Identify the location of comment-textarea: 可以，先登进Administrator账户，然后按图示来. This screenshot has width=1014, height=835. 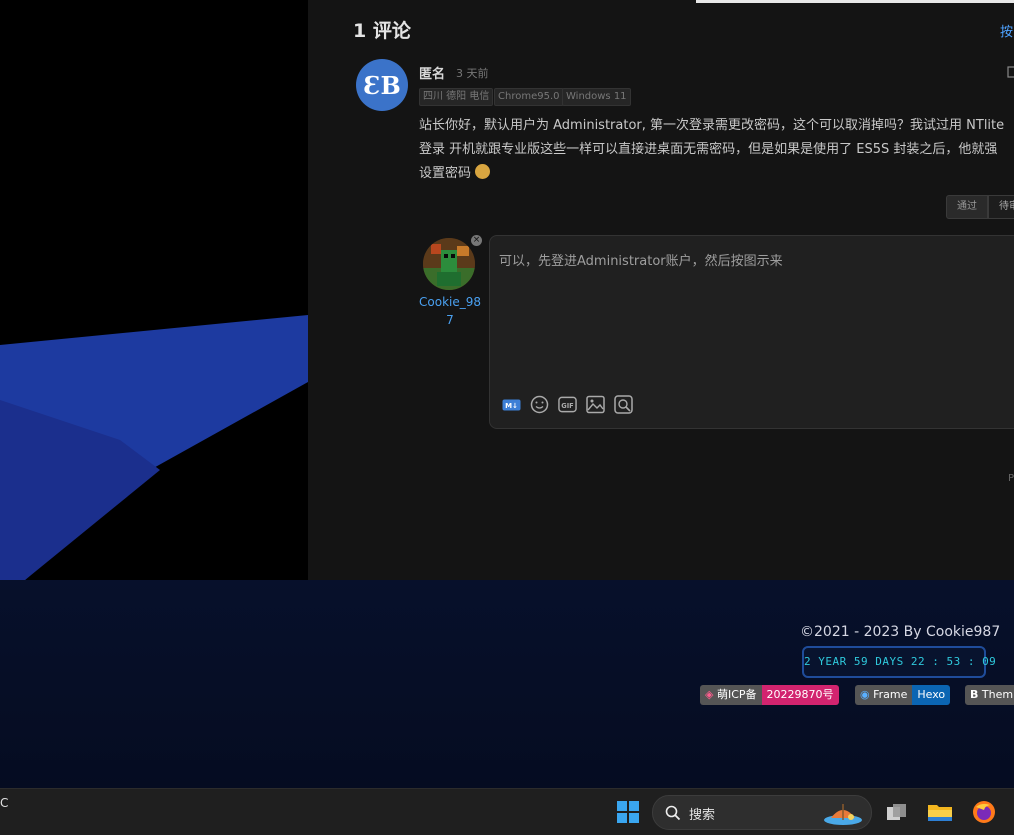
(749, 259).